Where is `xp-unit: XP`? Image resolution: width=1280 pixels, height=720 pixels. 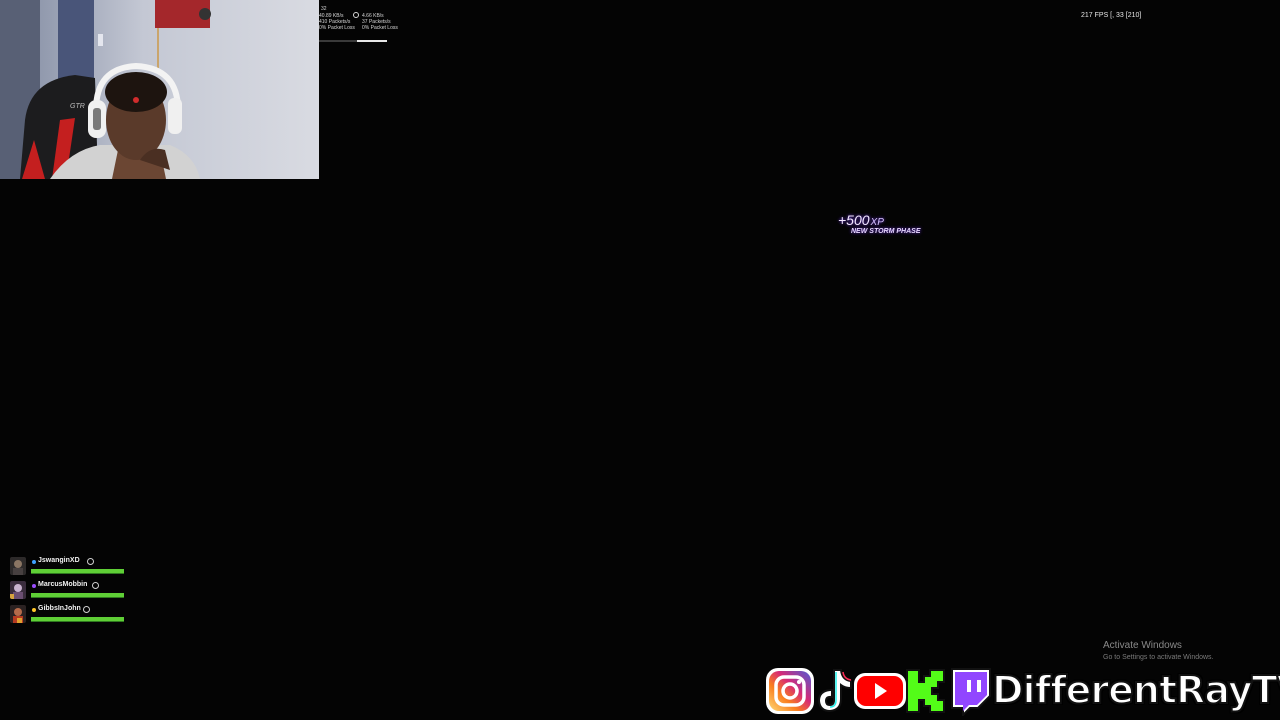 xp-unit: XP is located at coordinates (877, 222).